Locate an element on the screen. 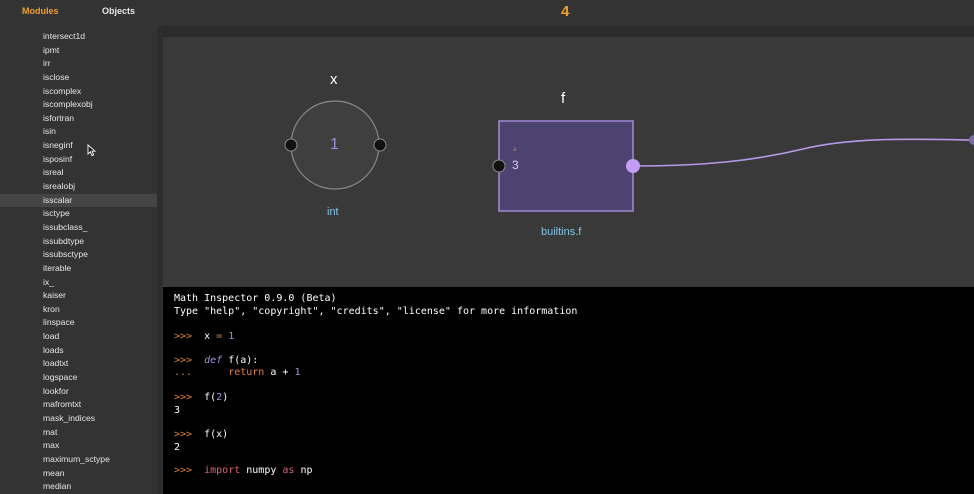 The width and height of the screenshot is (974, 494). sidebar-item-ipmt: ipmt is located at coordinates (78, 51).